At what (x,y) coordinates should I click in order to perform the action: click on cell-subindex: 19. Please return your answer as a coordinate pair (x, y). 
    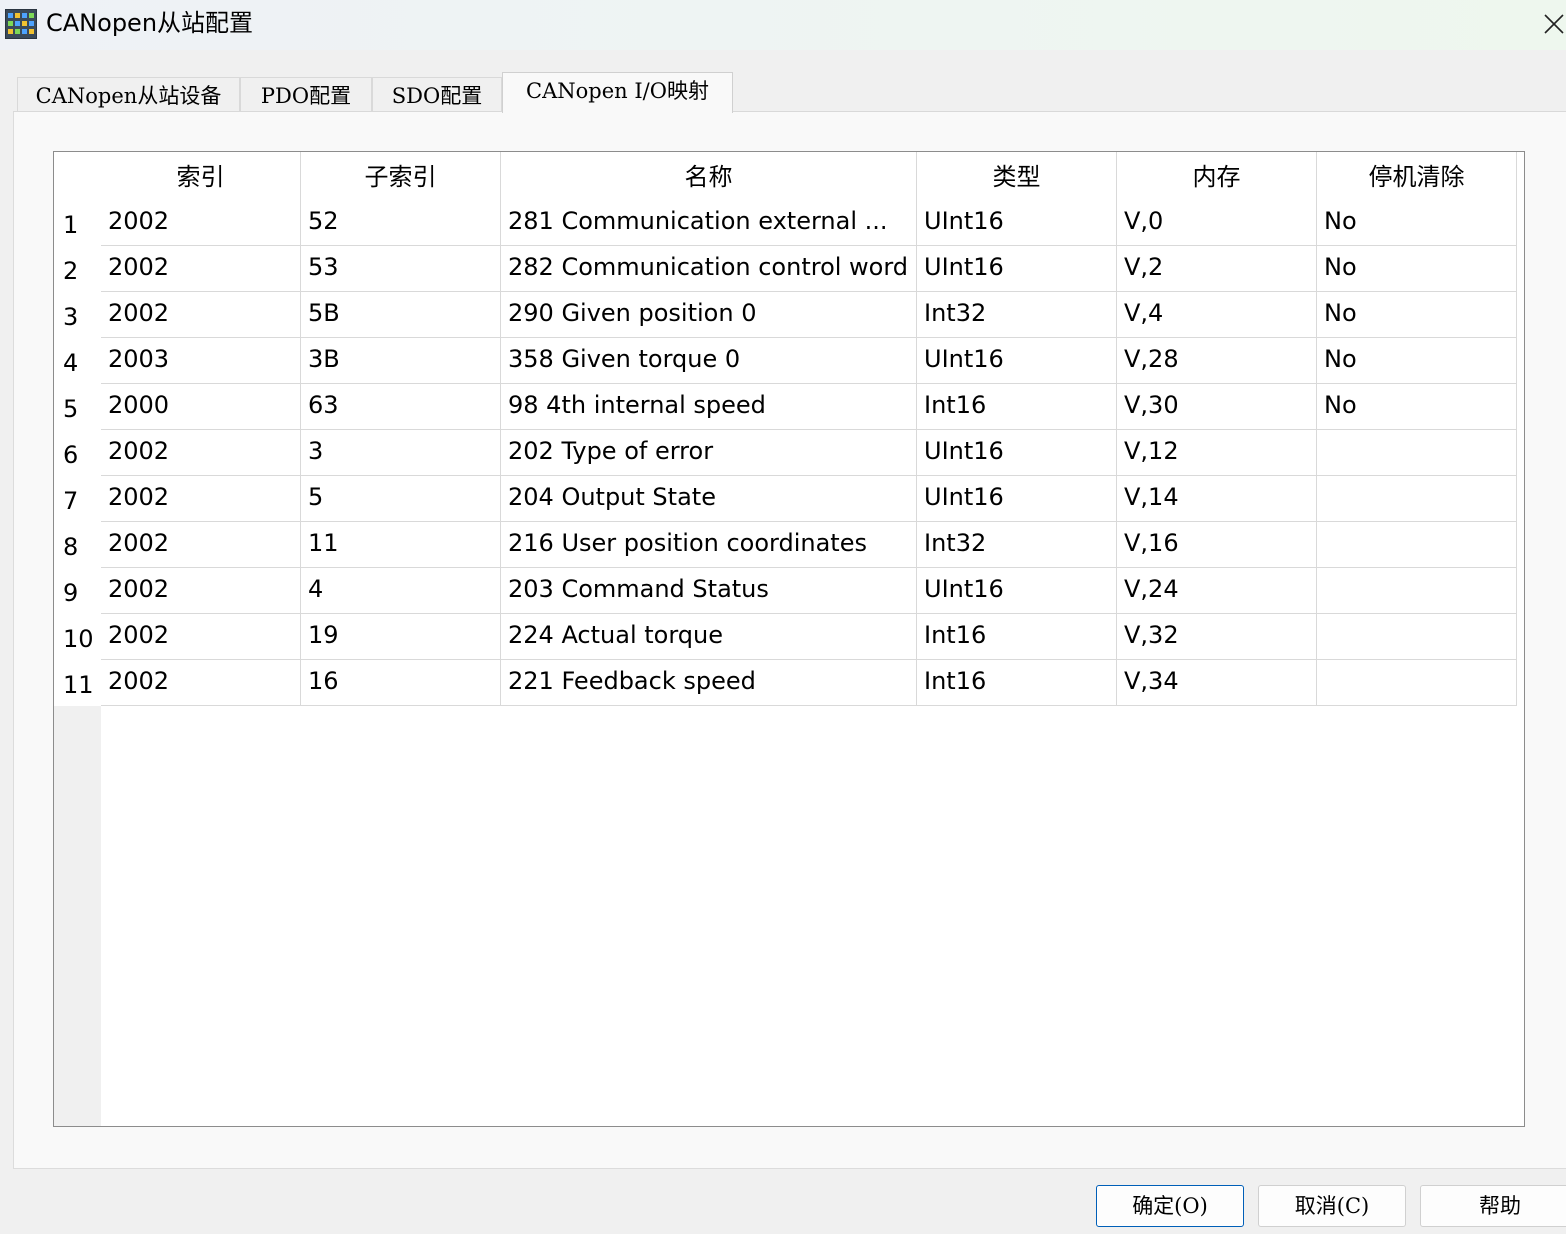
    Looking at the image, I should click on (401, 637).